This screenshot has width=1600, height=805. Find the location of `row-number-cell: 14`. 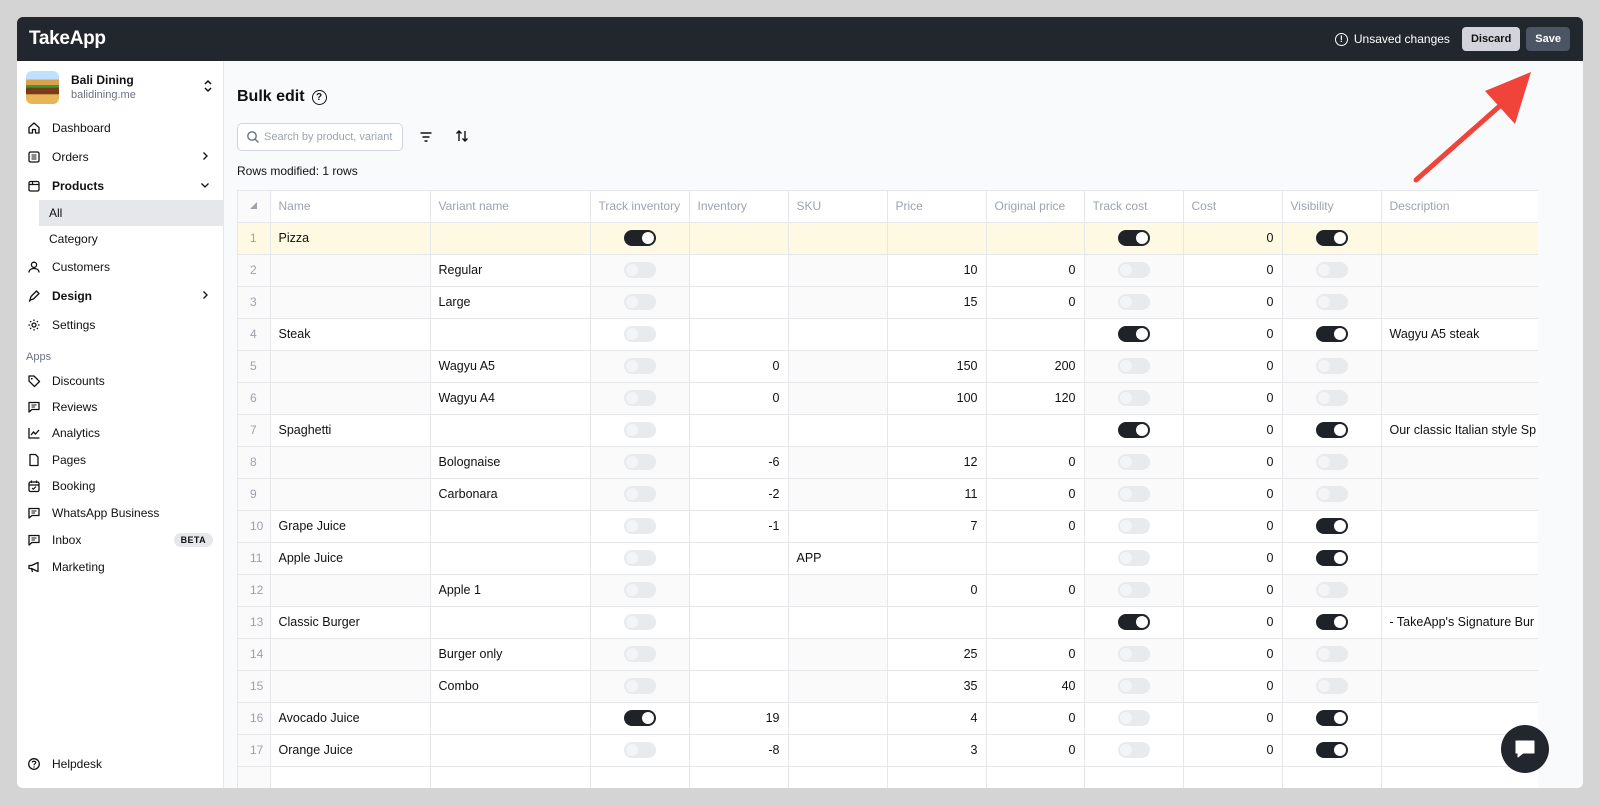

row-number-cell: 14 is located at coordinates (254, 654).